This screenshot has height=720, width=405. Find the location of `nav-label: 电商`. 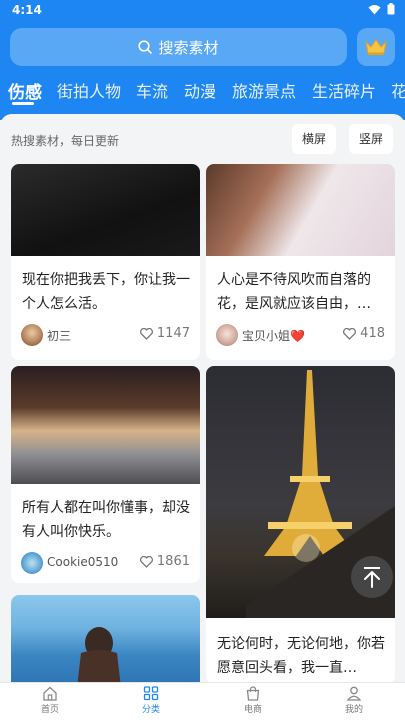

nav-label: 电商 is located at coordinates (252, 710).